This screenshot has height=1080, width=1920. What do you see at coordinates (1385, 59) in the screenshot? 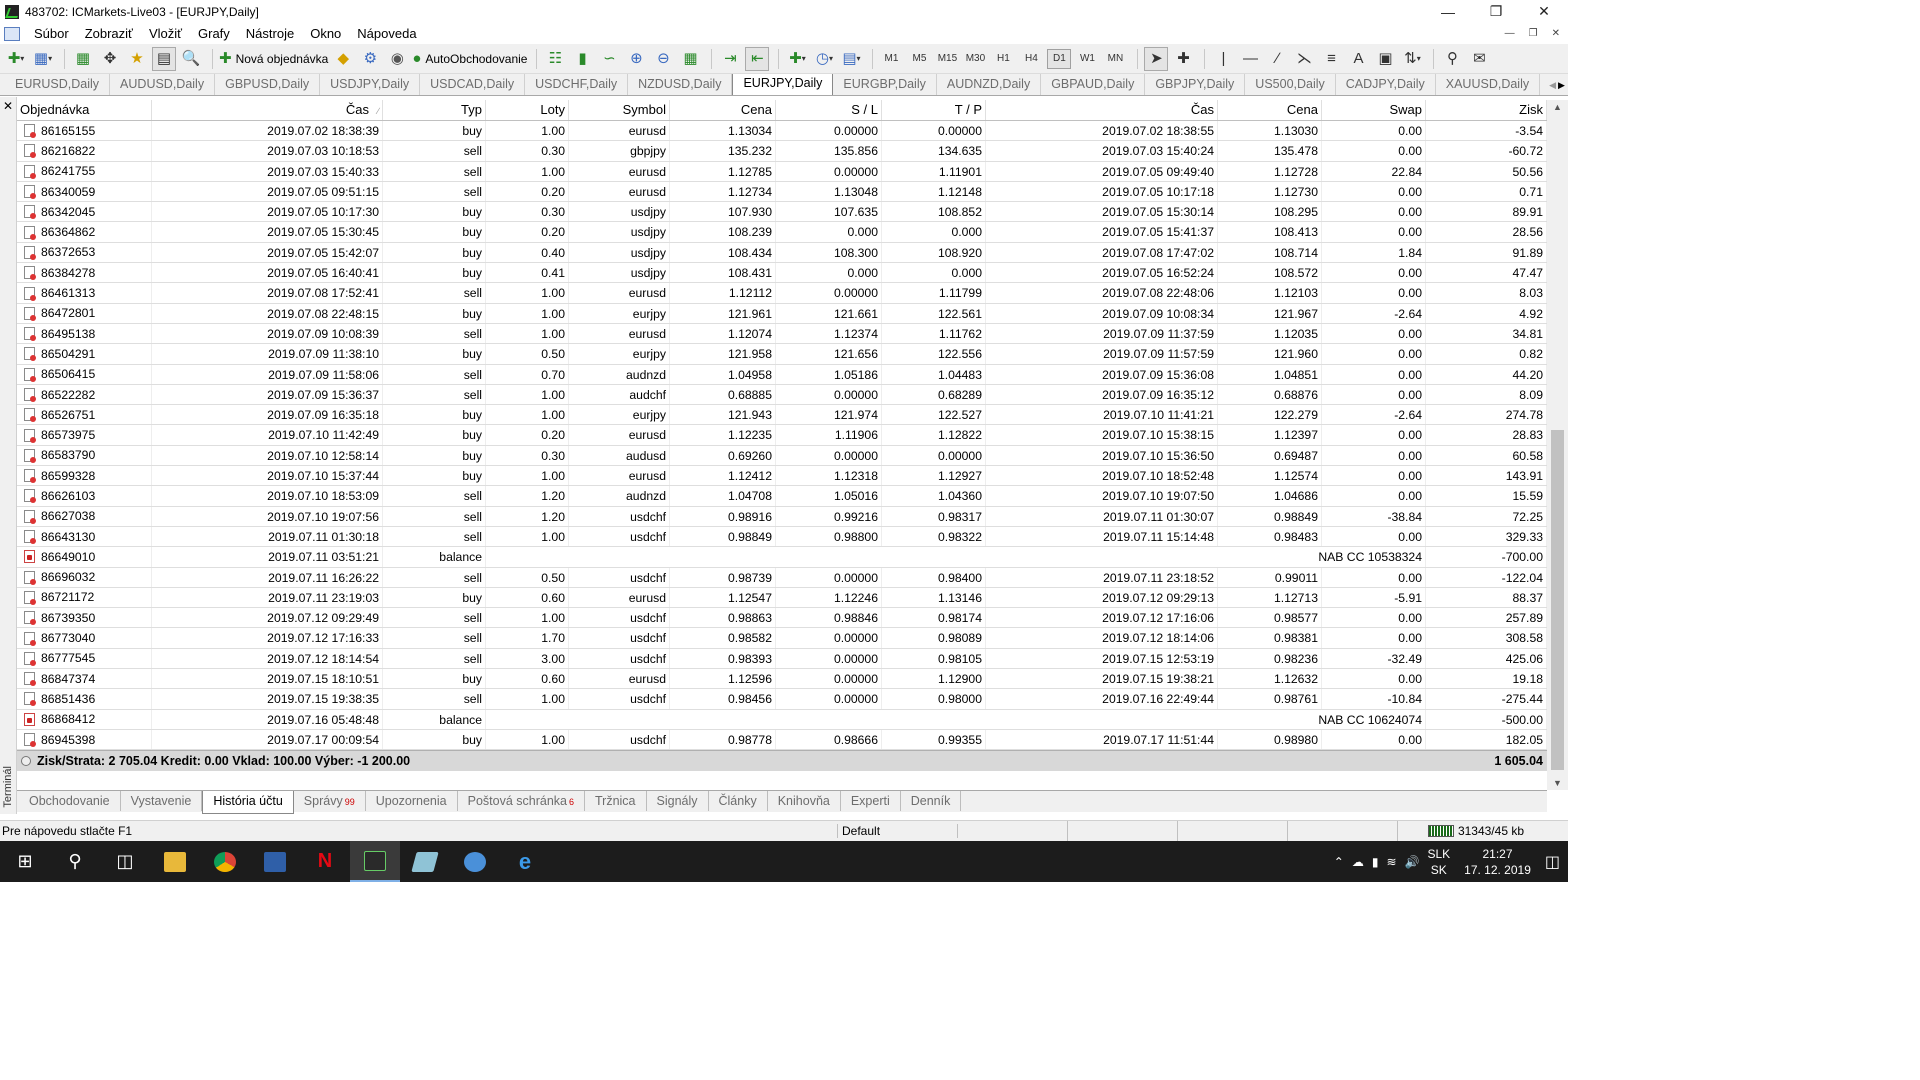
I see `text-label-icon: ▣` at bounding box center [1385, 59].